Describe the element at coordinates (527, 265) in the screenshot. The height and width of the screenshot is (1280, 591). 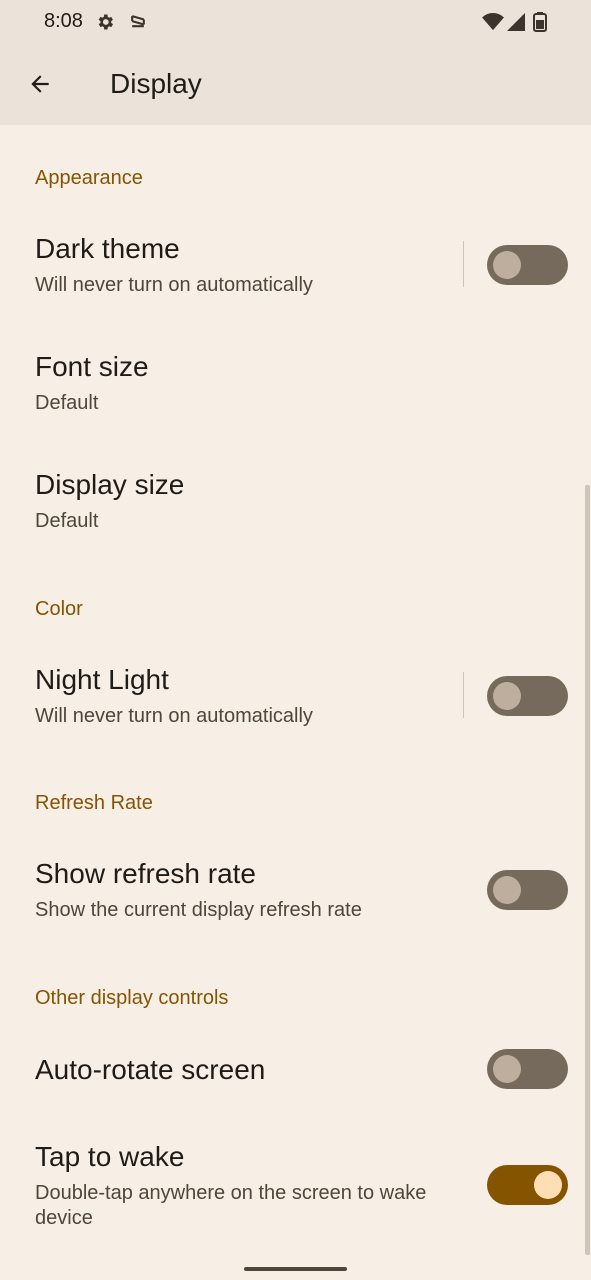
I see `dark-theme-switch` at that location.